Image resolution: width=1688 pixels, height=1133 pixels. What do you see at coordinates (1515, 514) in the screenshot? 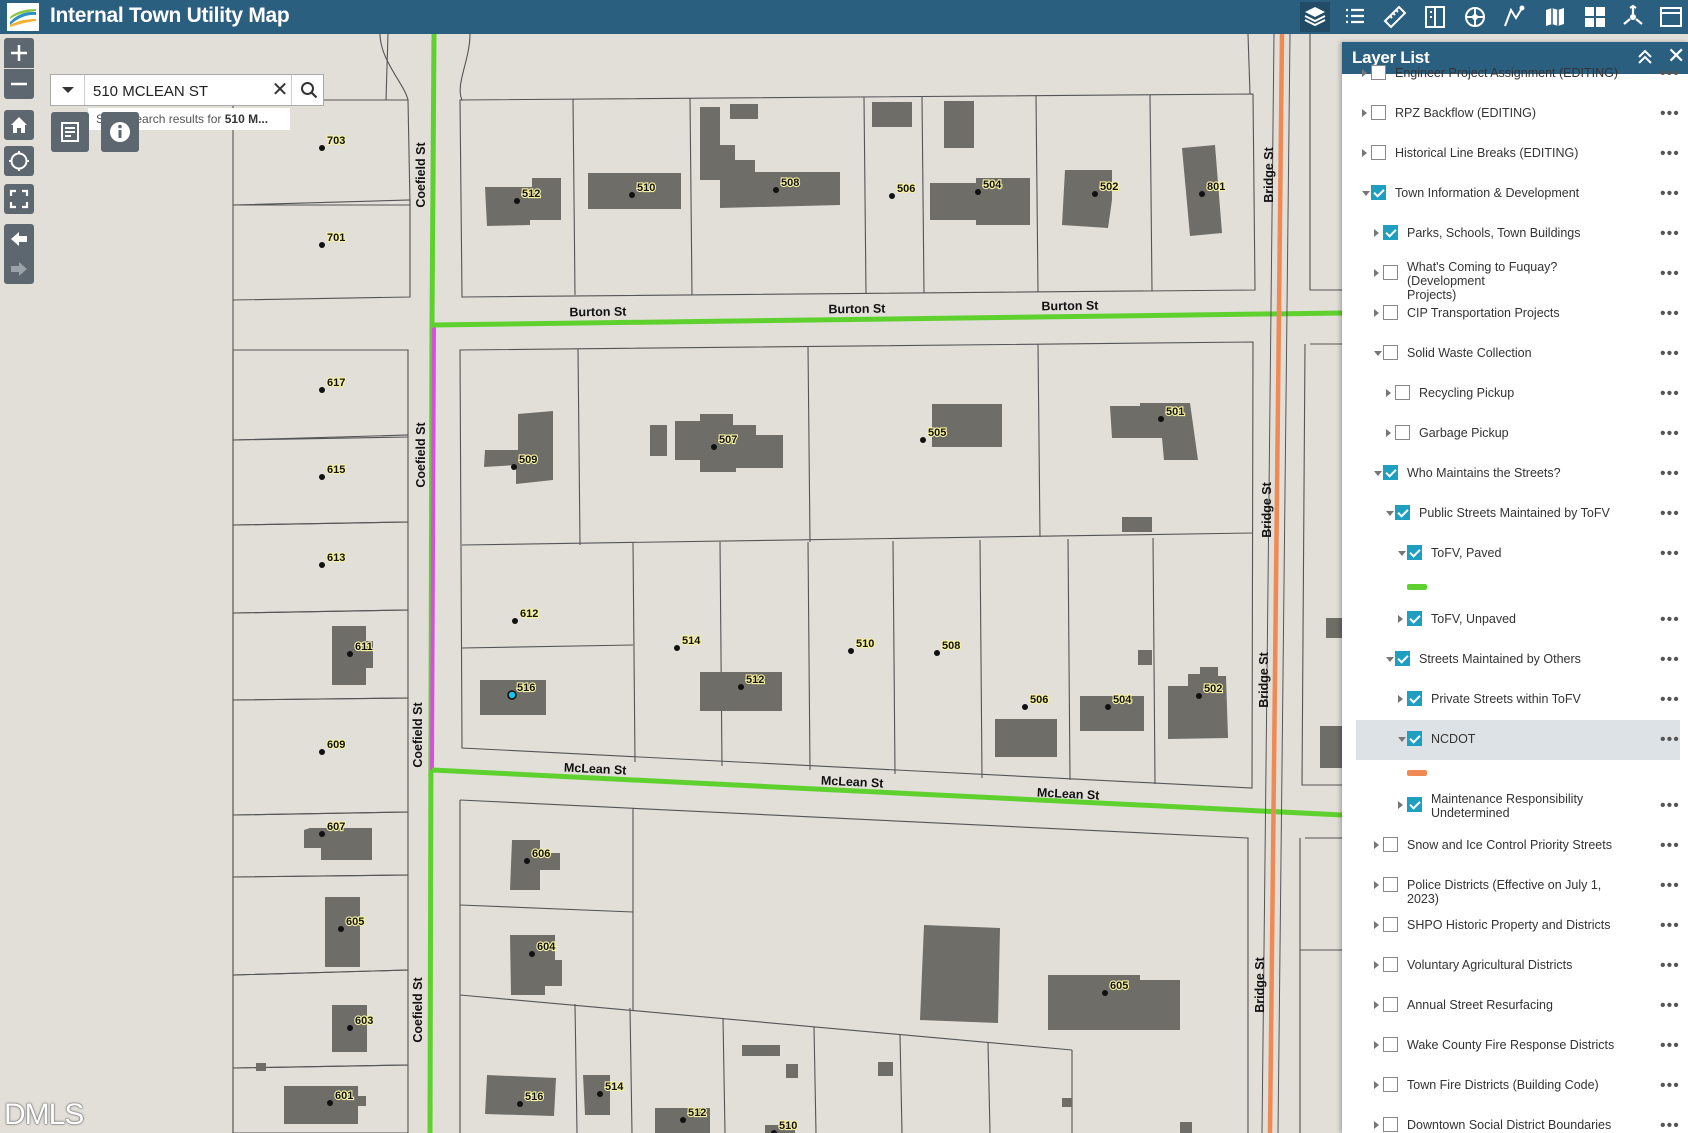
I see `layer-row: Public Streets Maintained by ToFV •••` at bounding box center [1515, 514].